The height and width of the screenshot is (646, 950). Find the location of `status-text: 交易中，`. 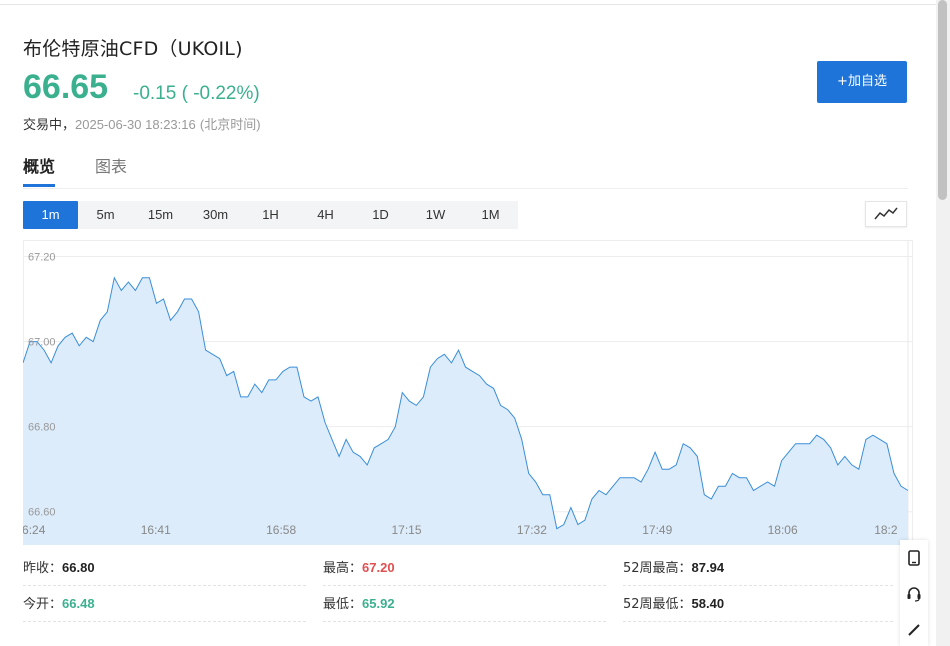

status-text: 交易中， is located at coordinates (49, 125).